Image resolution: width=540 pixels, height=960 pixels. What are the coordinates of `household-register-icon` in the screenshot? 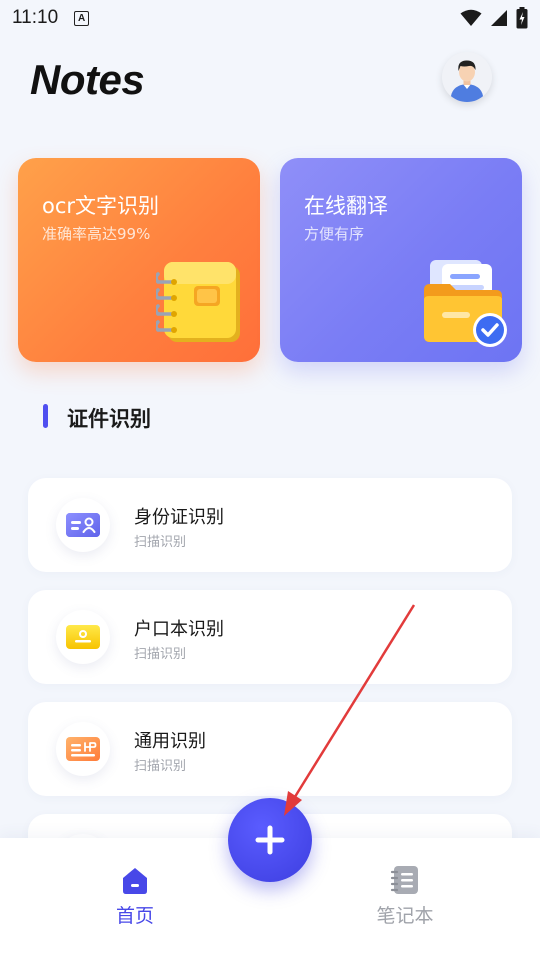 It's located at (83, 637).